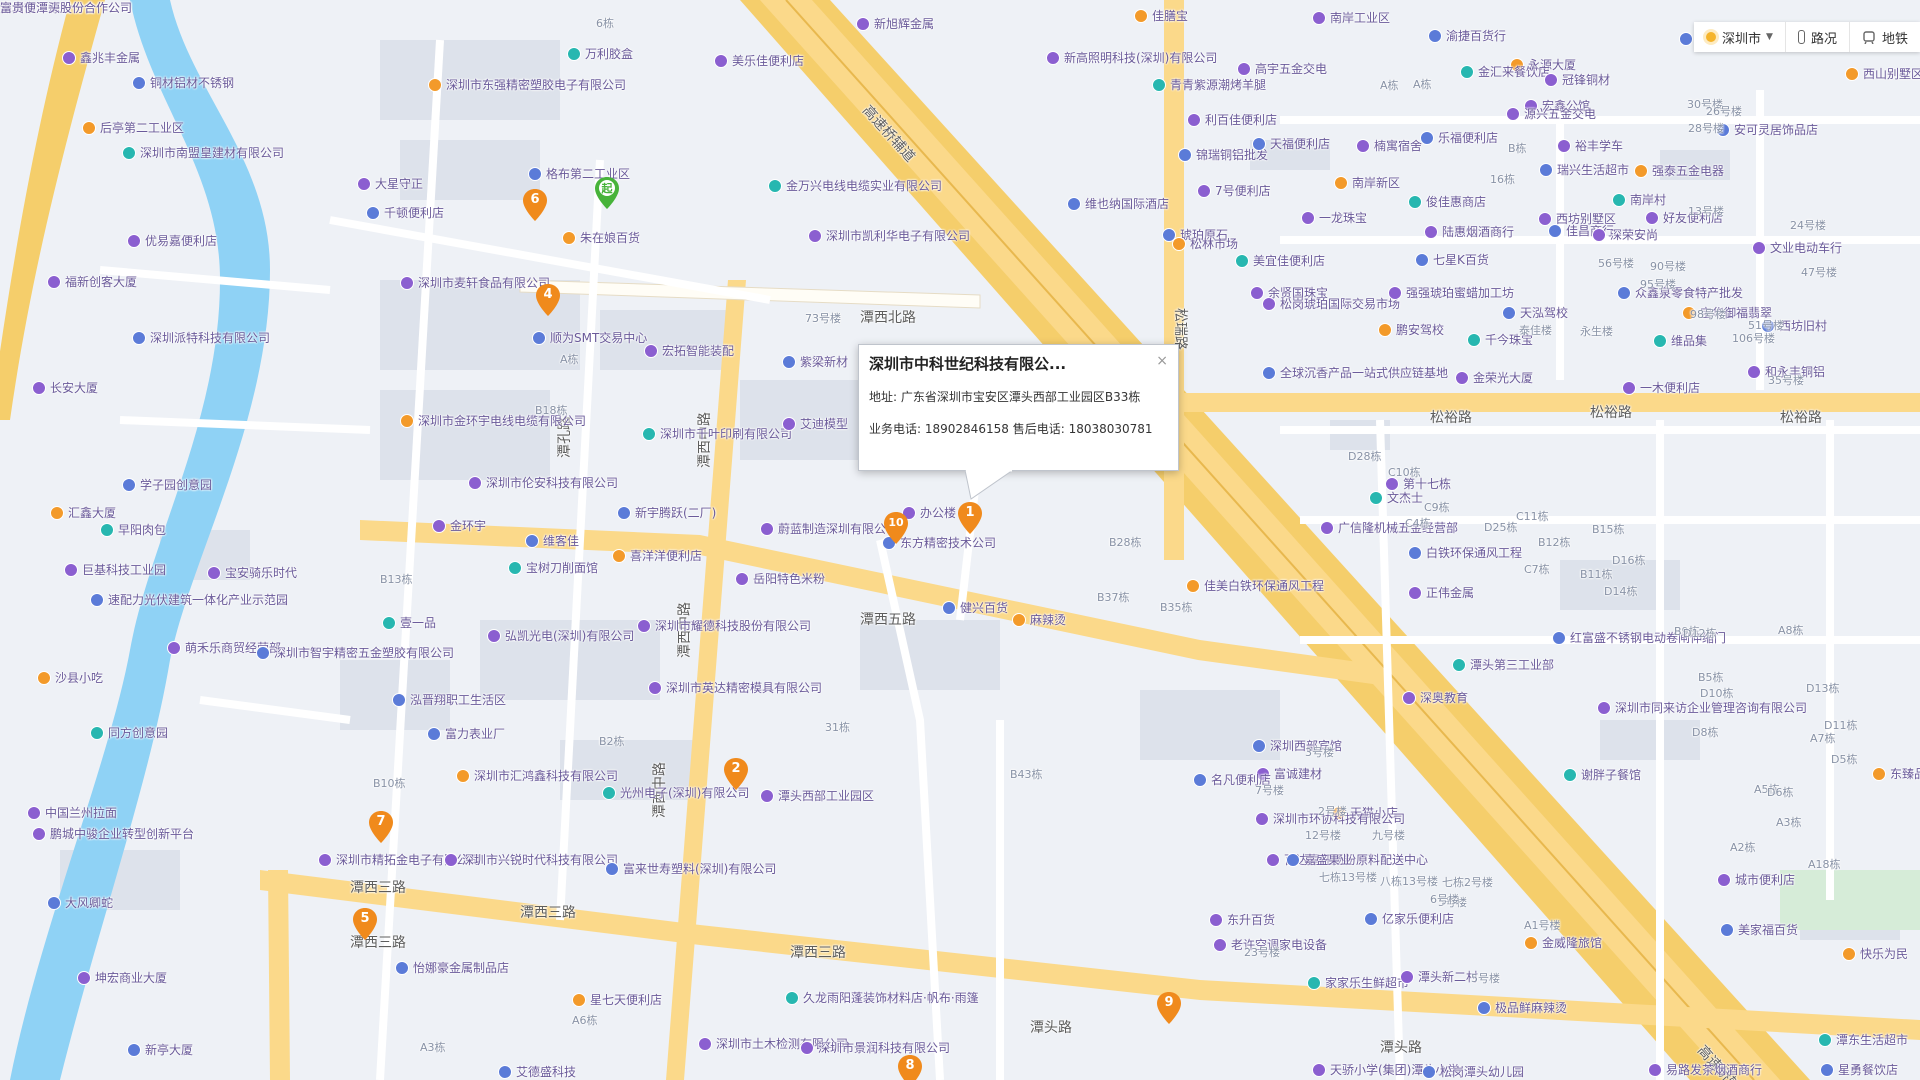 The image size is (1920, 1080). Describe the element at coordinates (607, 193) in the screenshot. I see `marker-pin: 起` at that location.